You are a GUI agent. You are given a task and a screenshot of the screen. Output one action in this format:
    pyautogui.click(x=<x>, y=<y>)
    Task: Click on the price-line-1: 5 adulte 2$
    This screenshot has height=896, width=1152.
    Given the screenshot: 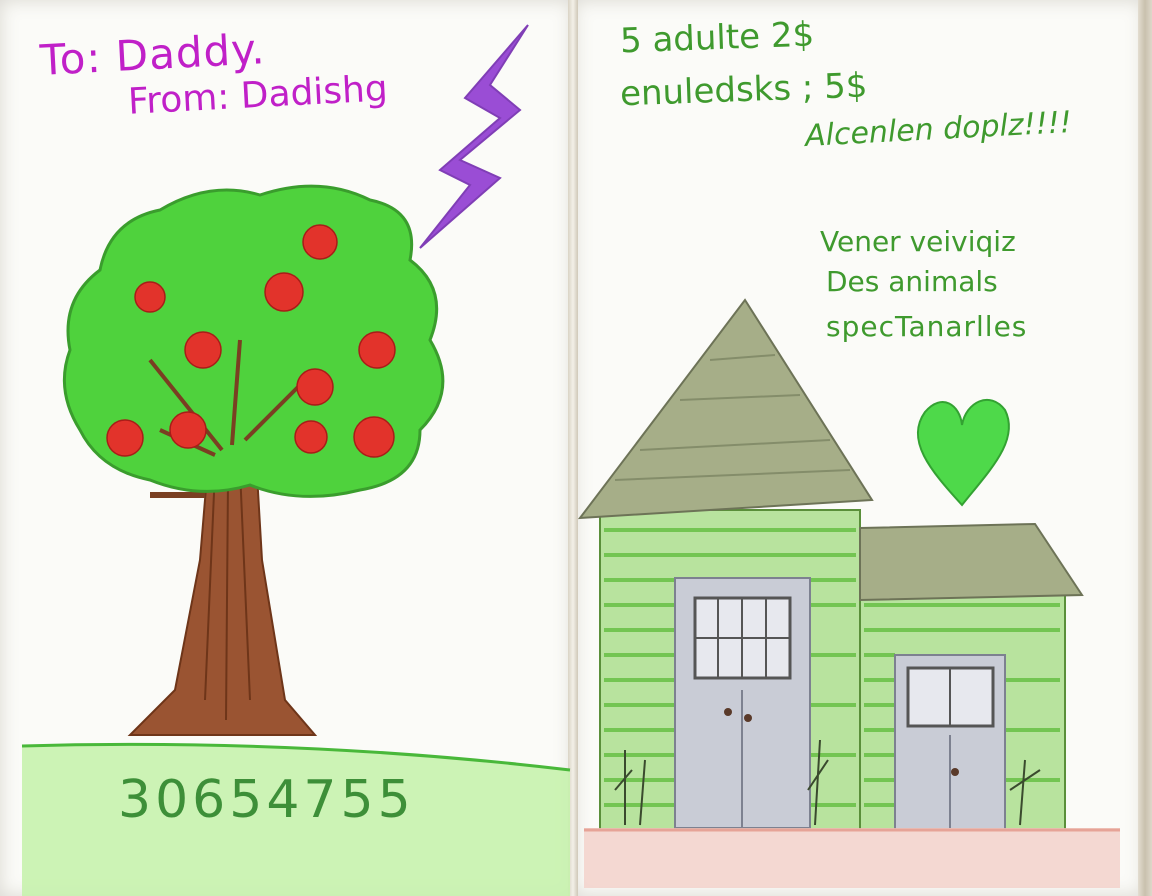 What is the action you would take?
    pyautogui.click(x=717, y=38)
    